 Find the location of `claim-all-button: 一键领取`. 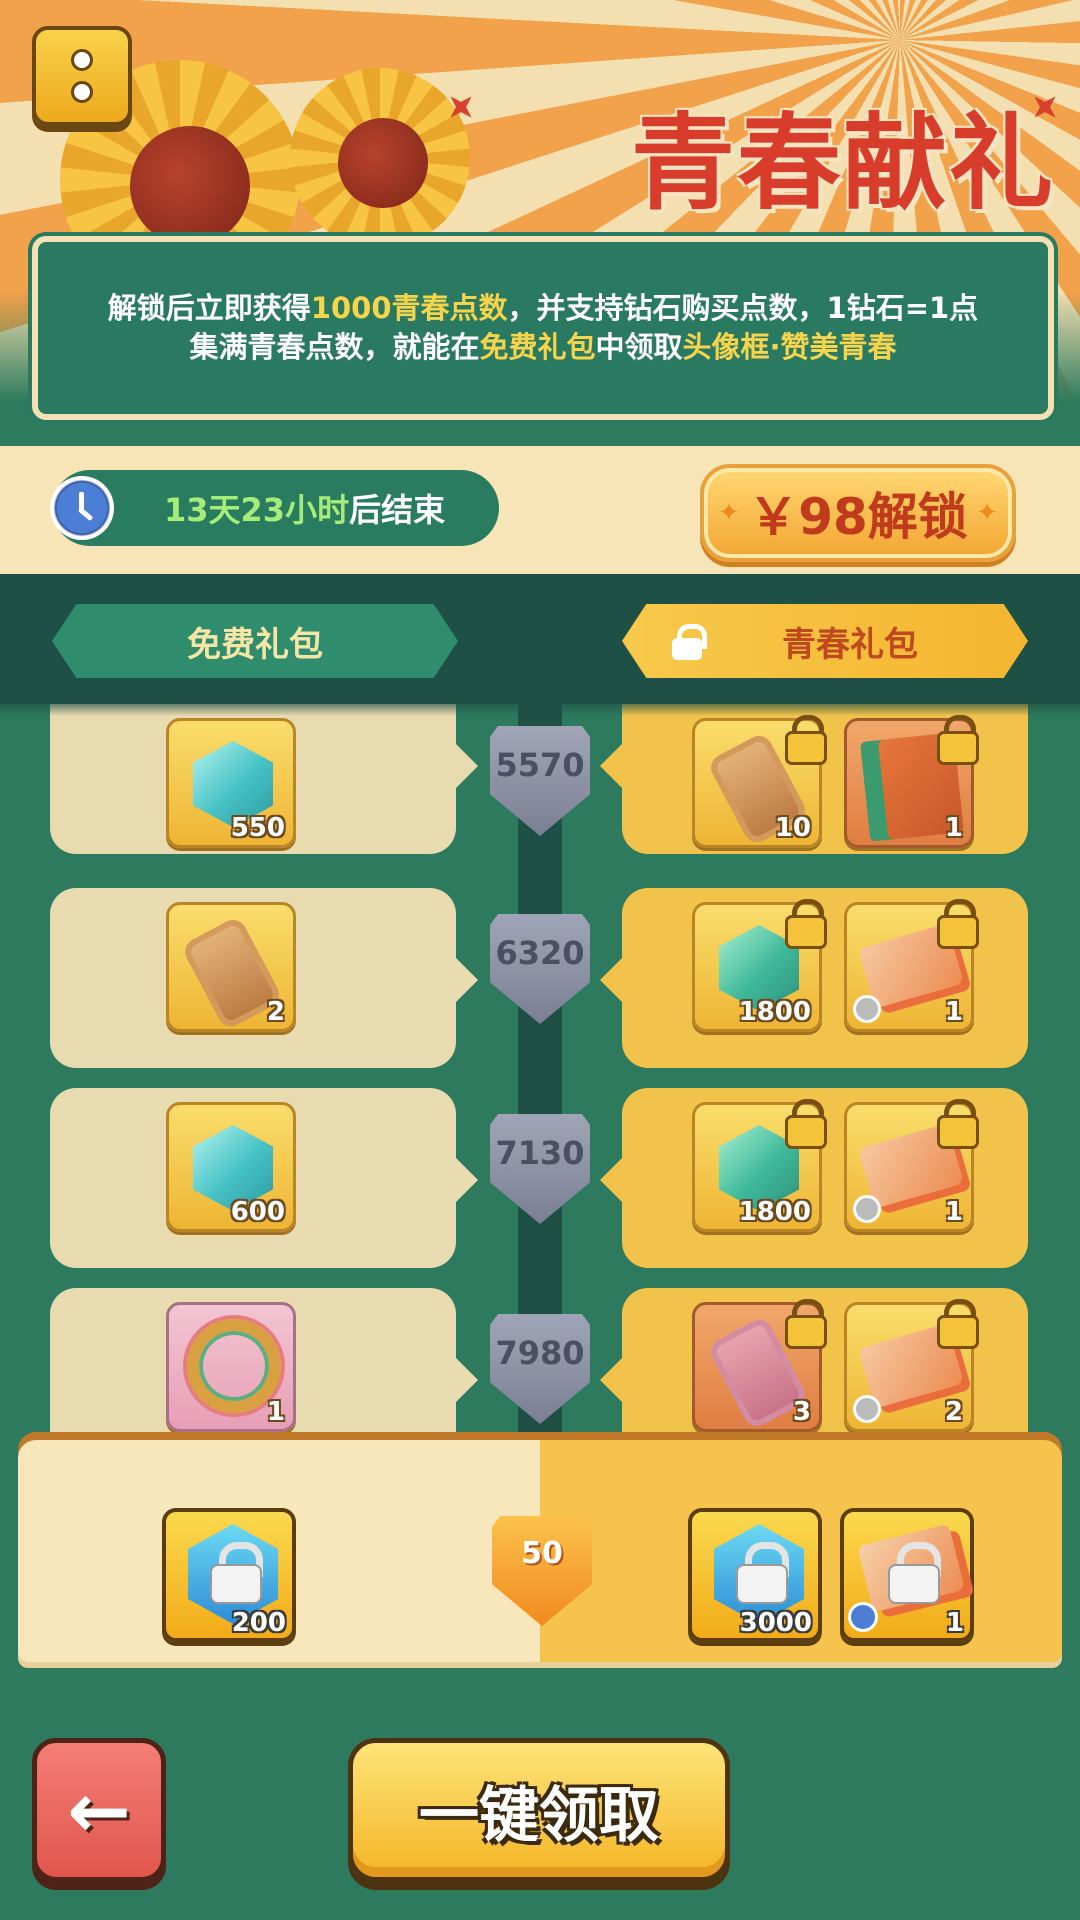

claim-all-button: 一键领取 is located at coordinates (539, 1810).